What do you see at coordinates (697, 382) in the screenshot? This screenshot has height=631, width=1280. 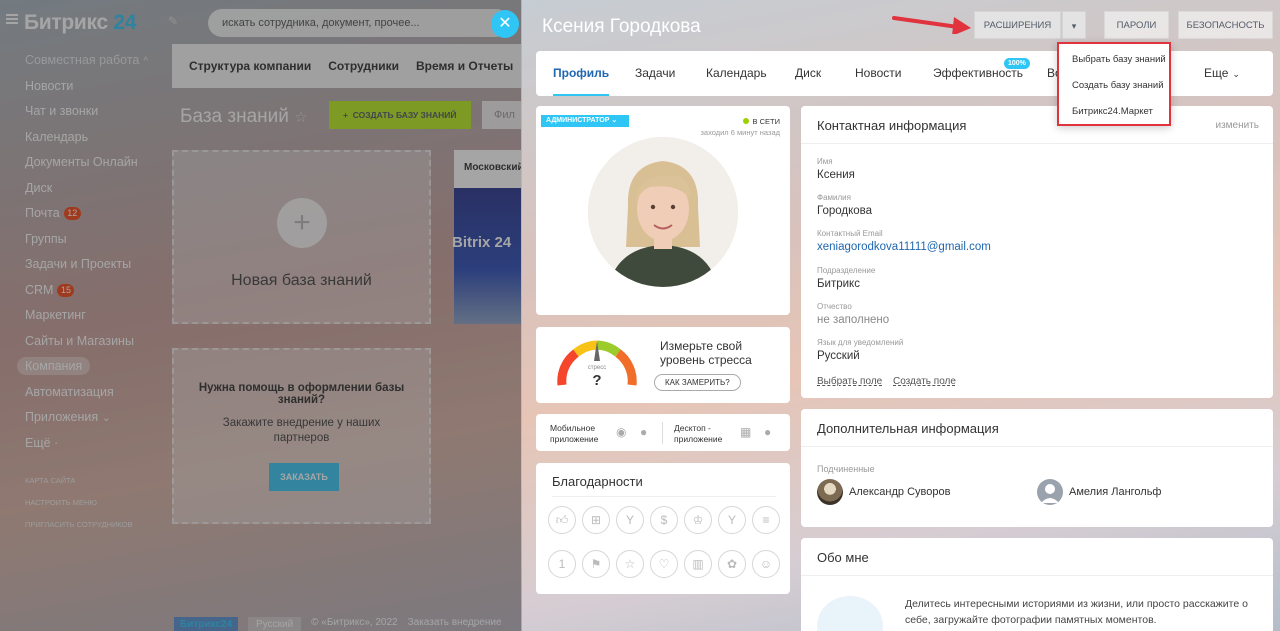 I see `measure-stress-button: КАК ЗАМЕРИТЬ?` at bounding box center [697, 382].